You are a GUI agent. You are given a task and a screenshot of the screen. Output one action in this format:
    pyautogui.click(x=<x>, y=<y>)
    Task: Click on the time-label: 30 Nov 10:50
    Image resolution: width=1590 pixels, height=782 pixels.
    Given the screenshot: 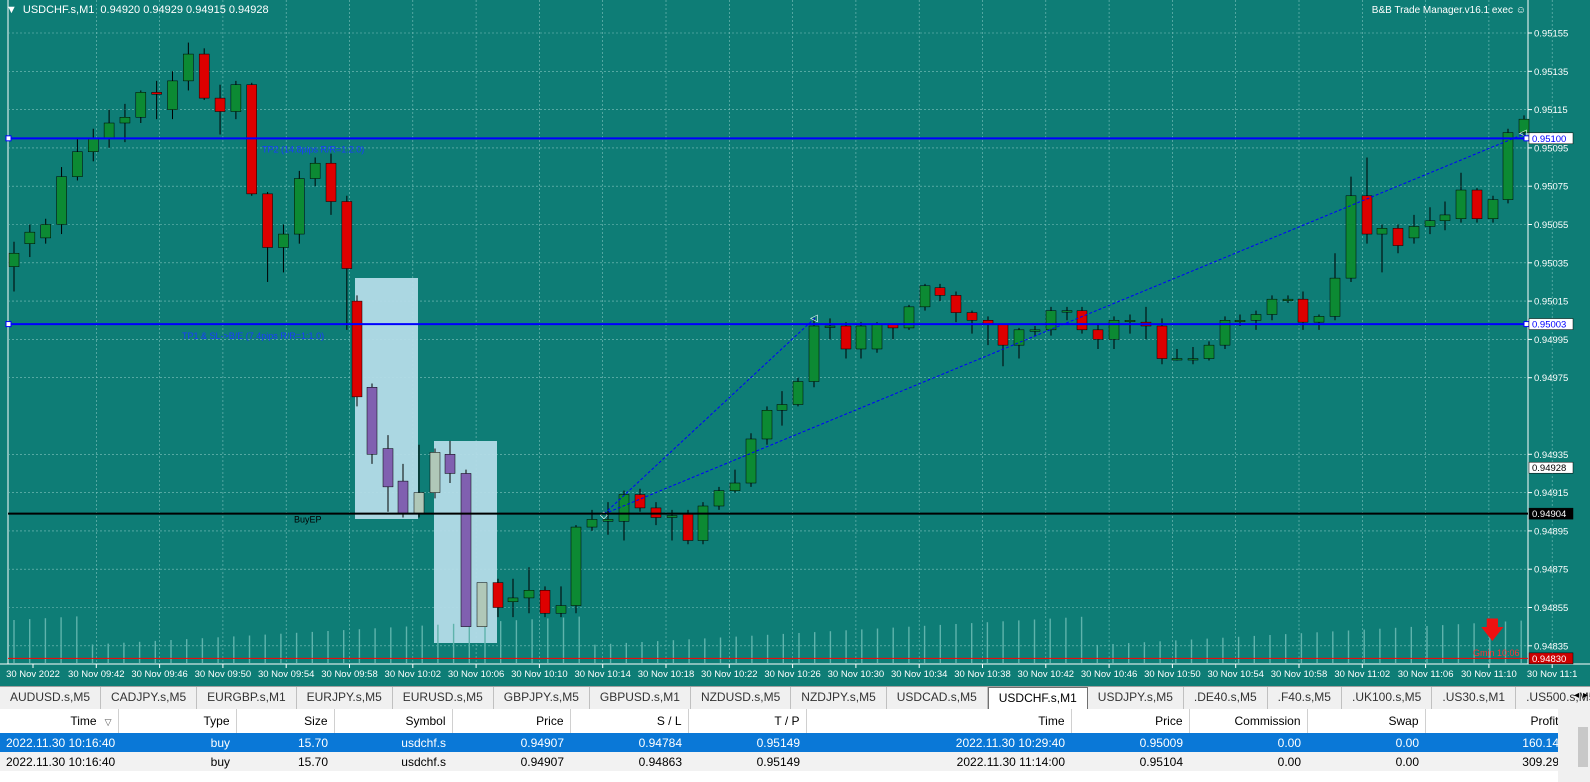 What is the action you would take?
    pyautogui.click(x=1172, y=674)
    